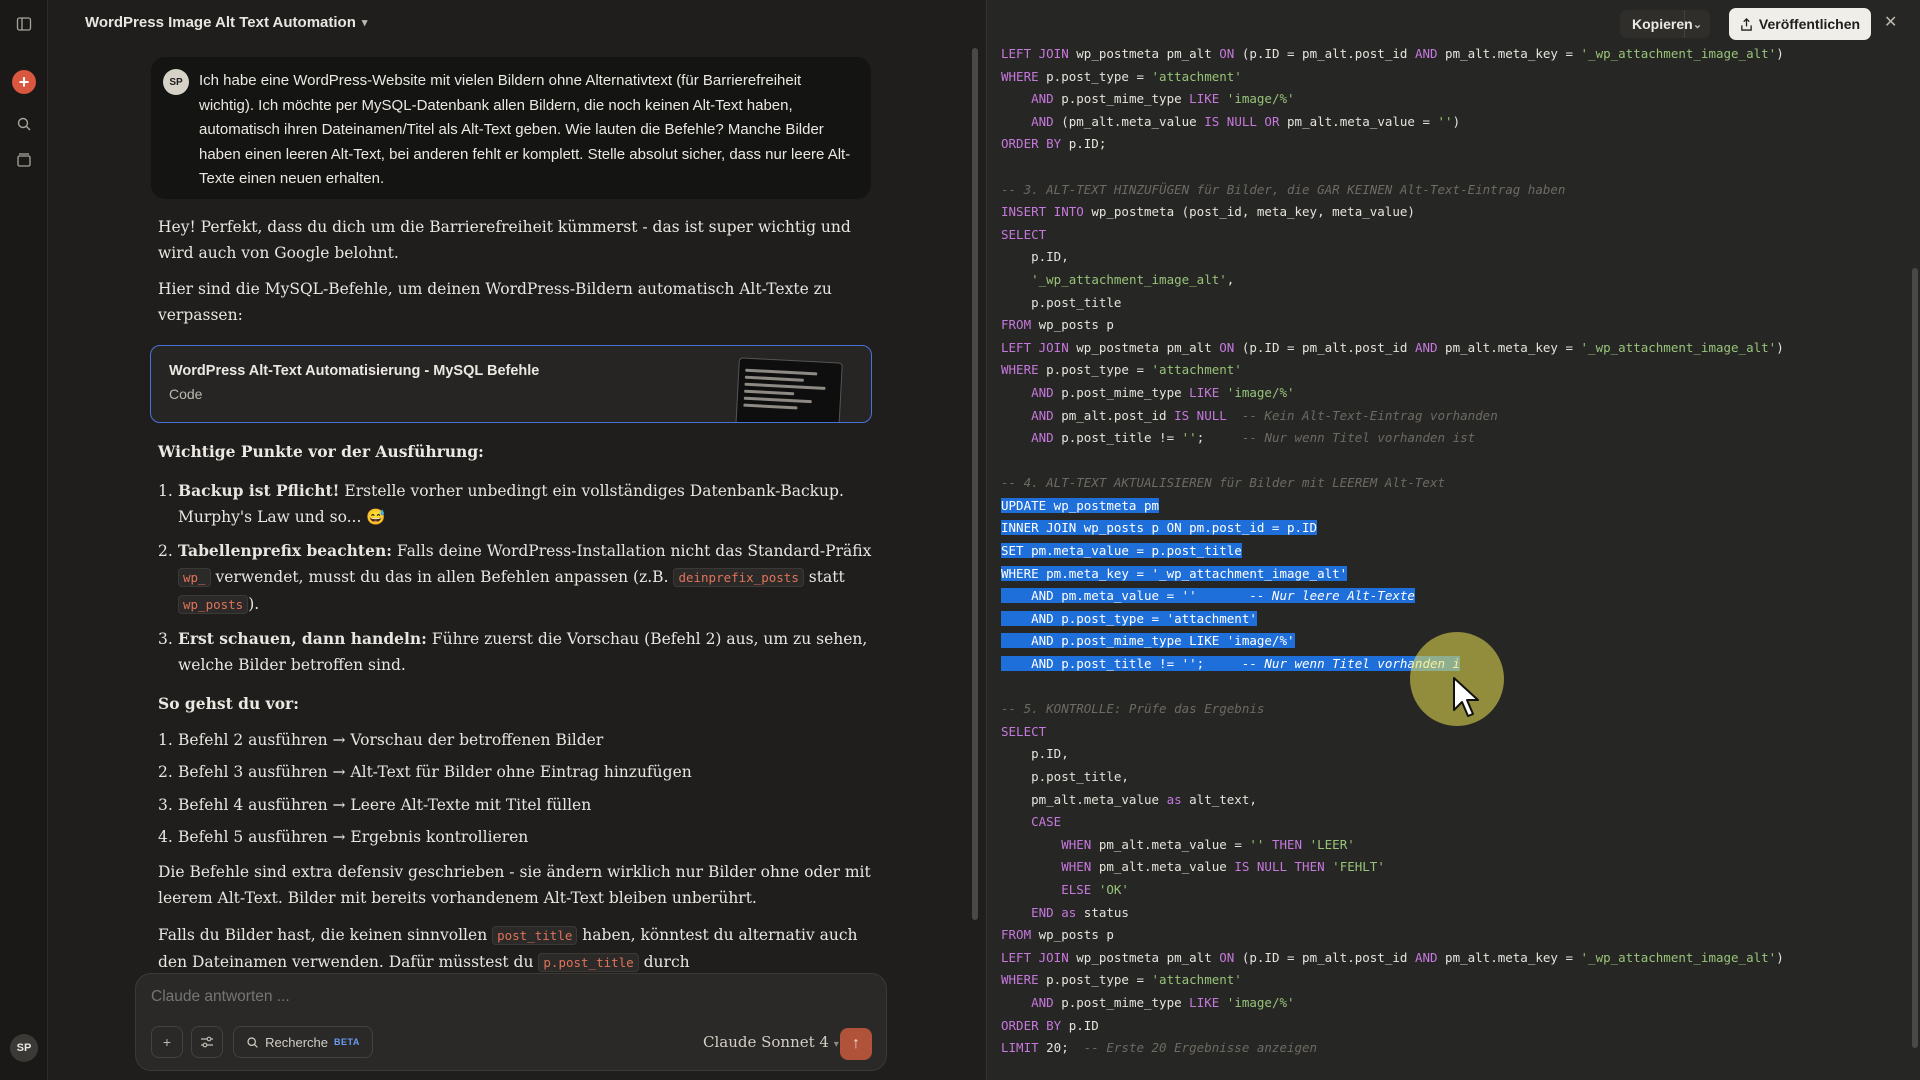 This screenshot has width=1920, height=1080. Describe the element at coordinates (1392, 1026) in the screenshot. I see `code-line: ORDER BY p.ID` at that location.